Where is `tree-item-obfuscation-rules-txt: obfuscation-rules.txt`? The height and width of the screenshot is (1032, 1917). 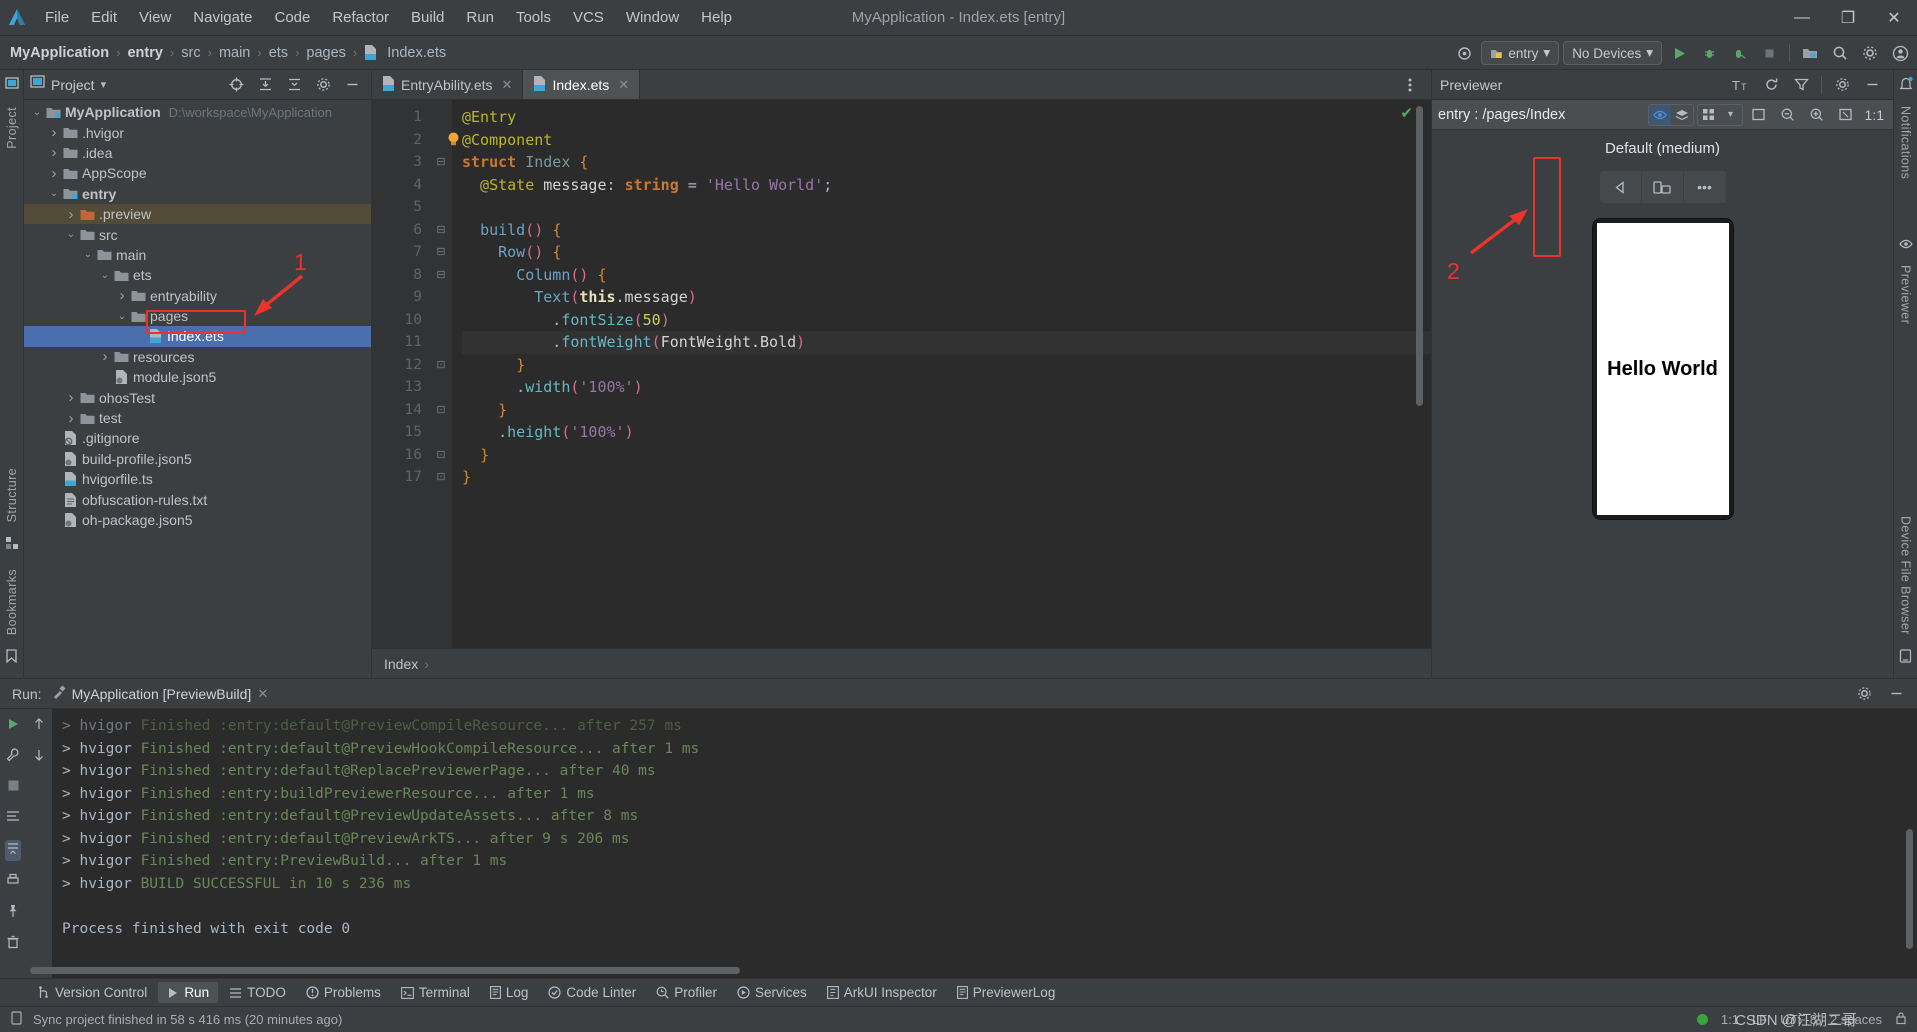
tree-item-obfuscation-rules-txt: obfuscation-rules.txt is located at coordinates (197, 499).